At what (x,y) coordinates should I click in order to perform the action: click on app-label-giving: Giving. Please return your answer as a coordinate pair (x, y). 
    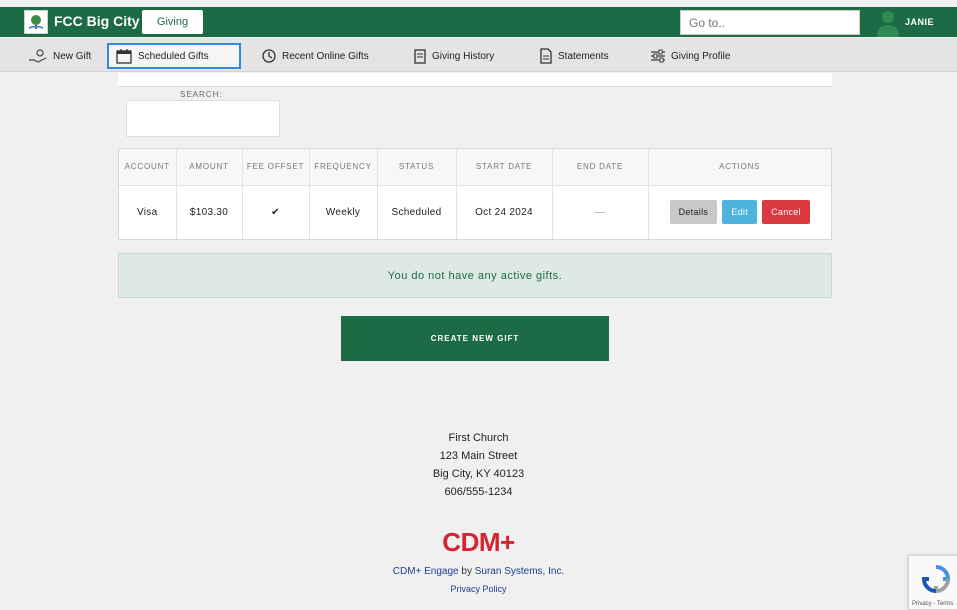
    Looking at the image, I should click on (172, 22).